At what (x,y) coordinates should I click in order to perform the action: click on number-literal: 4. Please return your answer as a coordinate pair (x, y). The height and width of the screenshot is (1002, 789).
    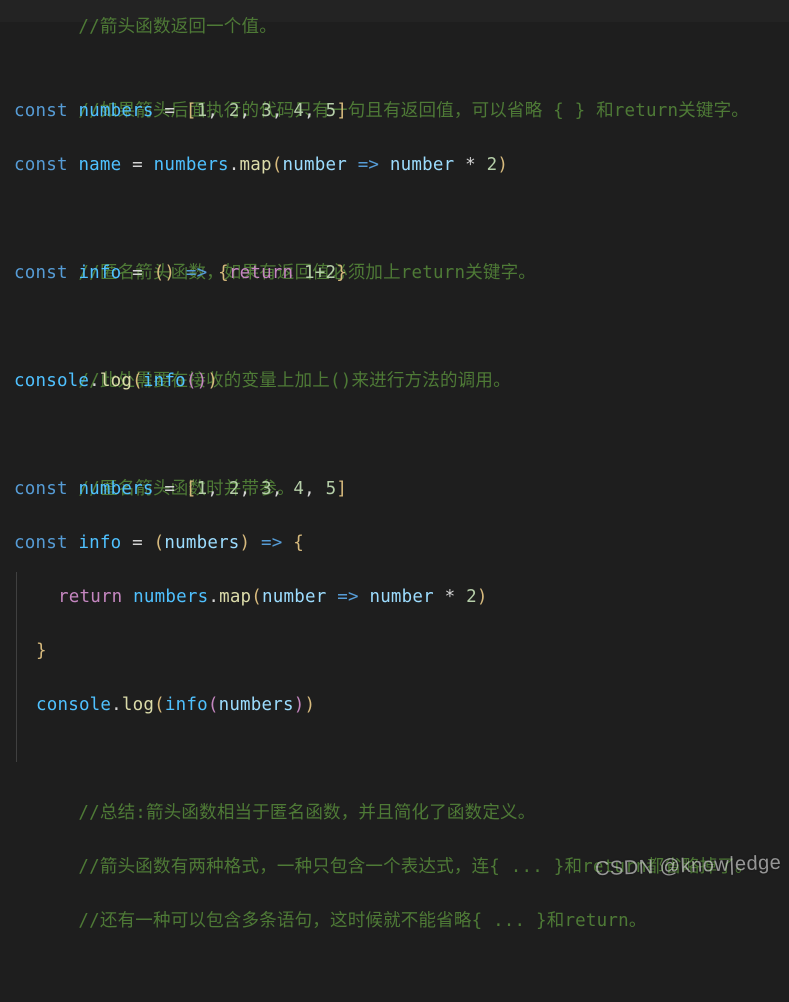
    Looking at the image, I should click on (299, 111).